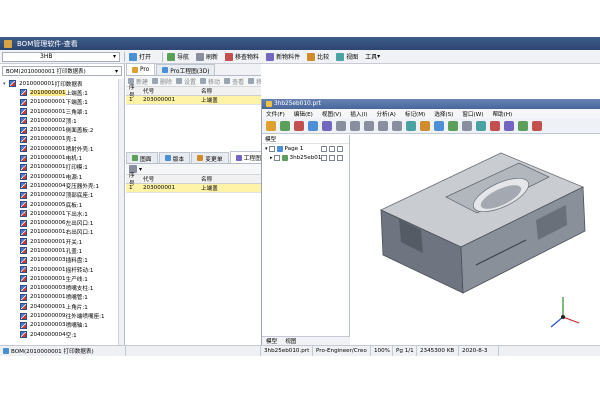 Image resolution: width=600 pixels, height=400 pixels. What do you see at coordinates (509, 125) in the screenshot?
I see `color-icon` at bounding box center [509, 125].